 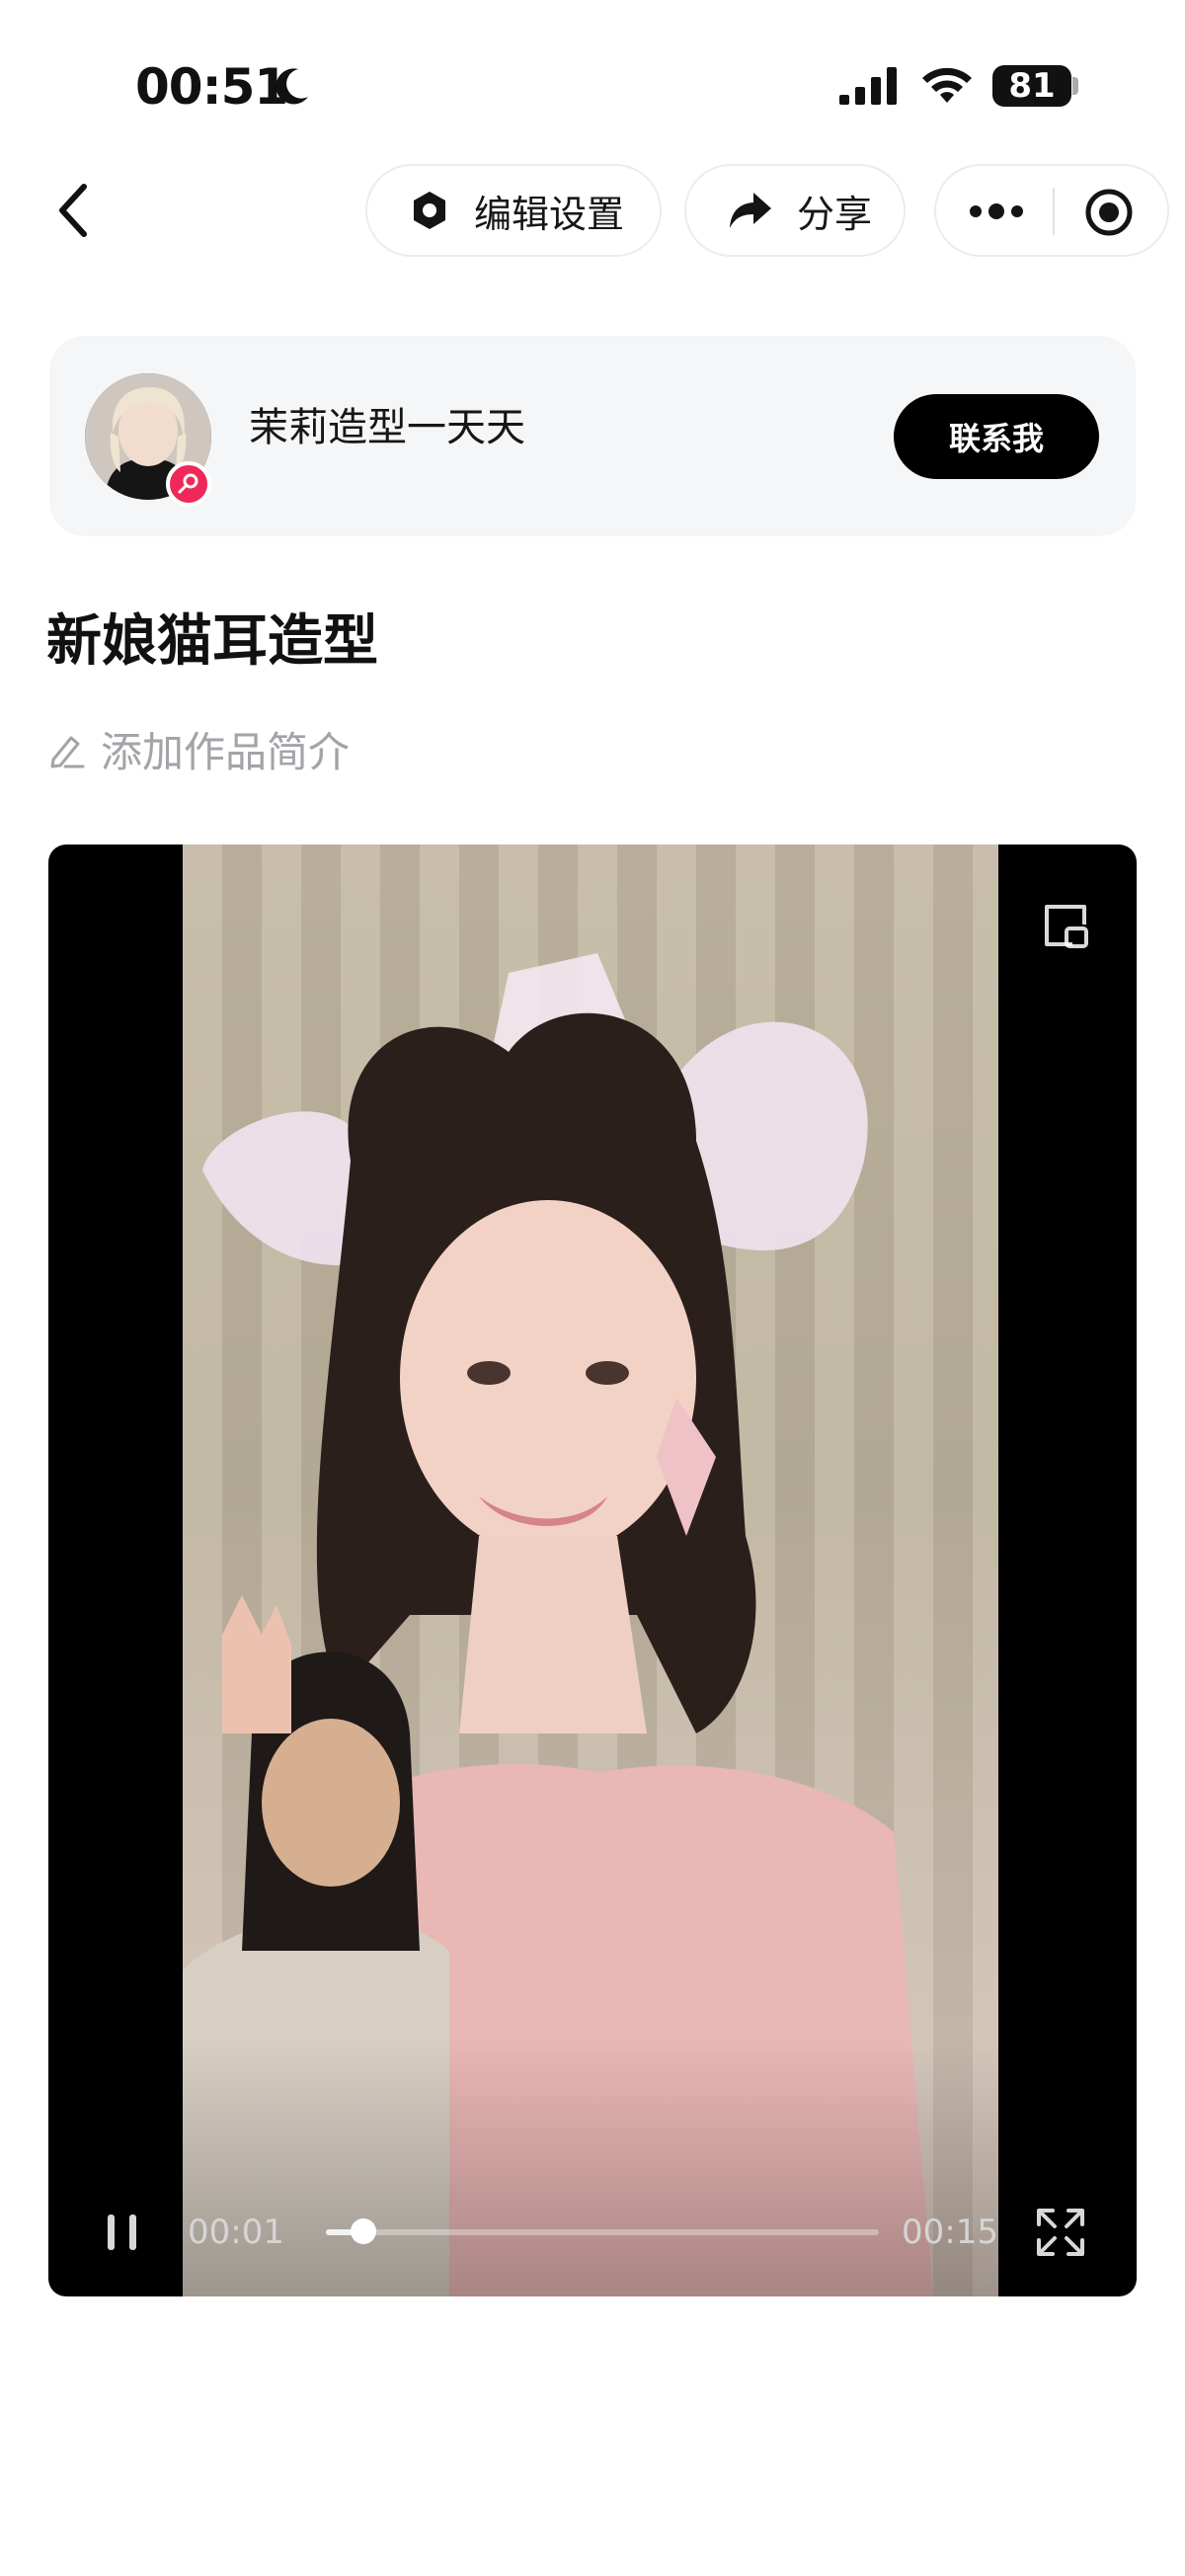 I want to click on current-time: 00:01, so click(x=236, y=2232).